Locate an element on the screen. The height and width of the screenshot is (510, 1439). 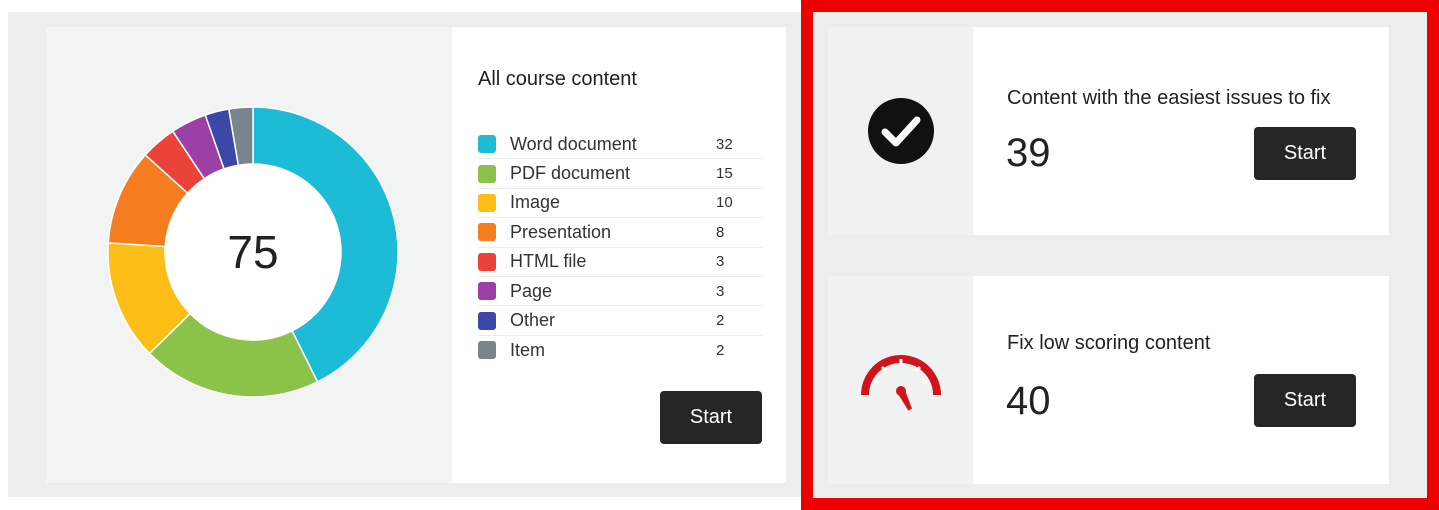
legend-item: Word document 32 is located at coordinates (620, 145).